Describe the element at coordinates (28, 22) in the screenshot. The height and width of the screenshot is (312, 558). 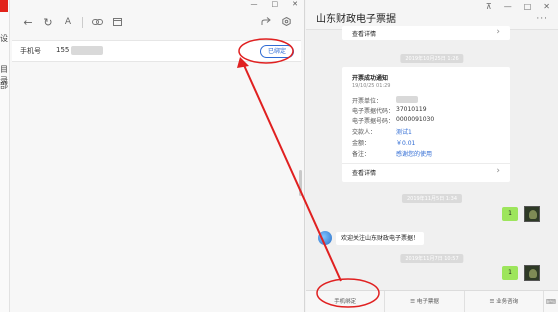
I see `back-icon: ←` at that location.